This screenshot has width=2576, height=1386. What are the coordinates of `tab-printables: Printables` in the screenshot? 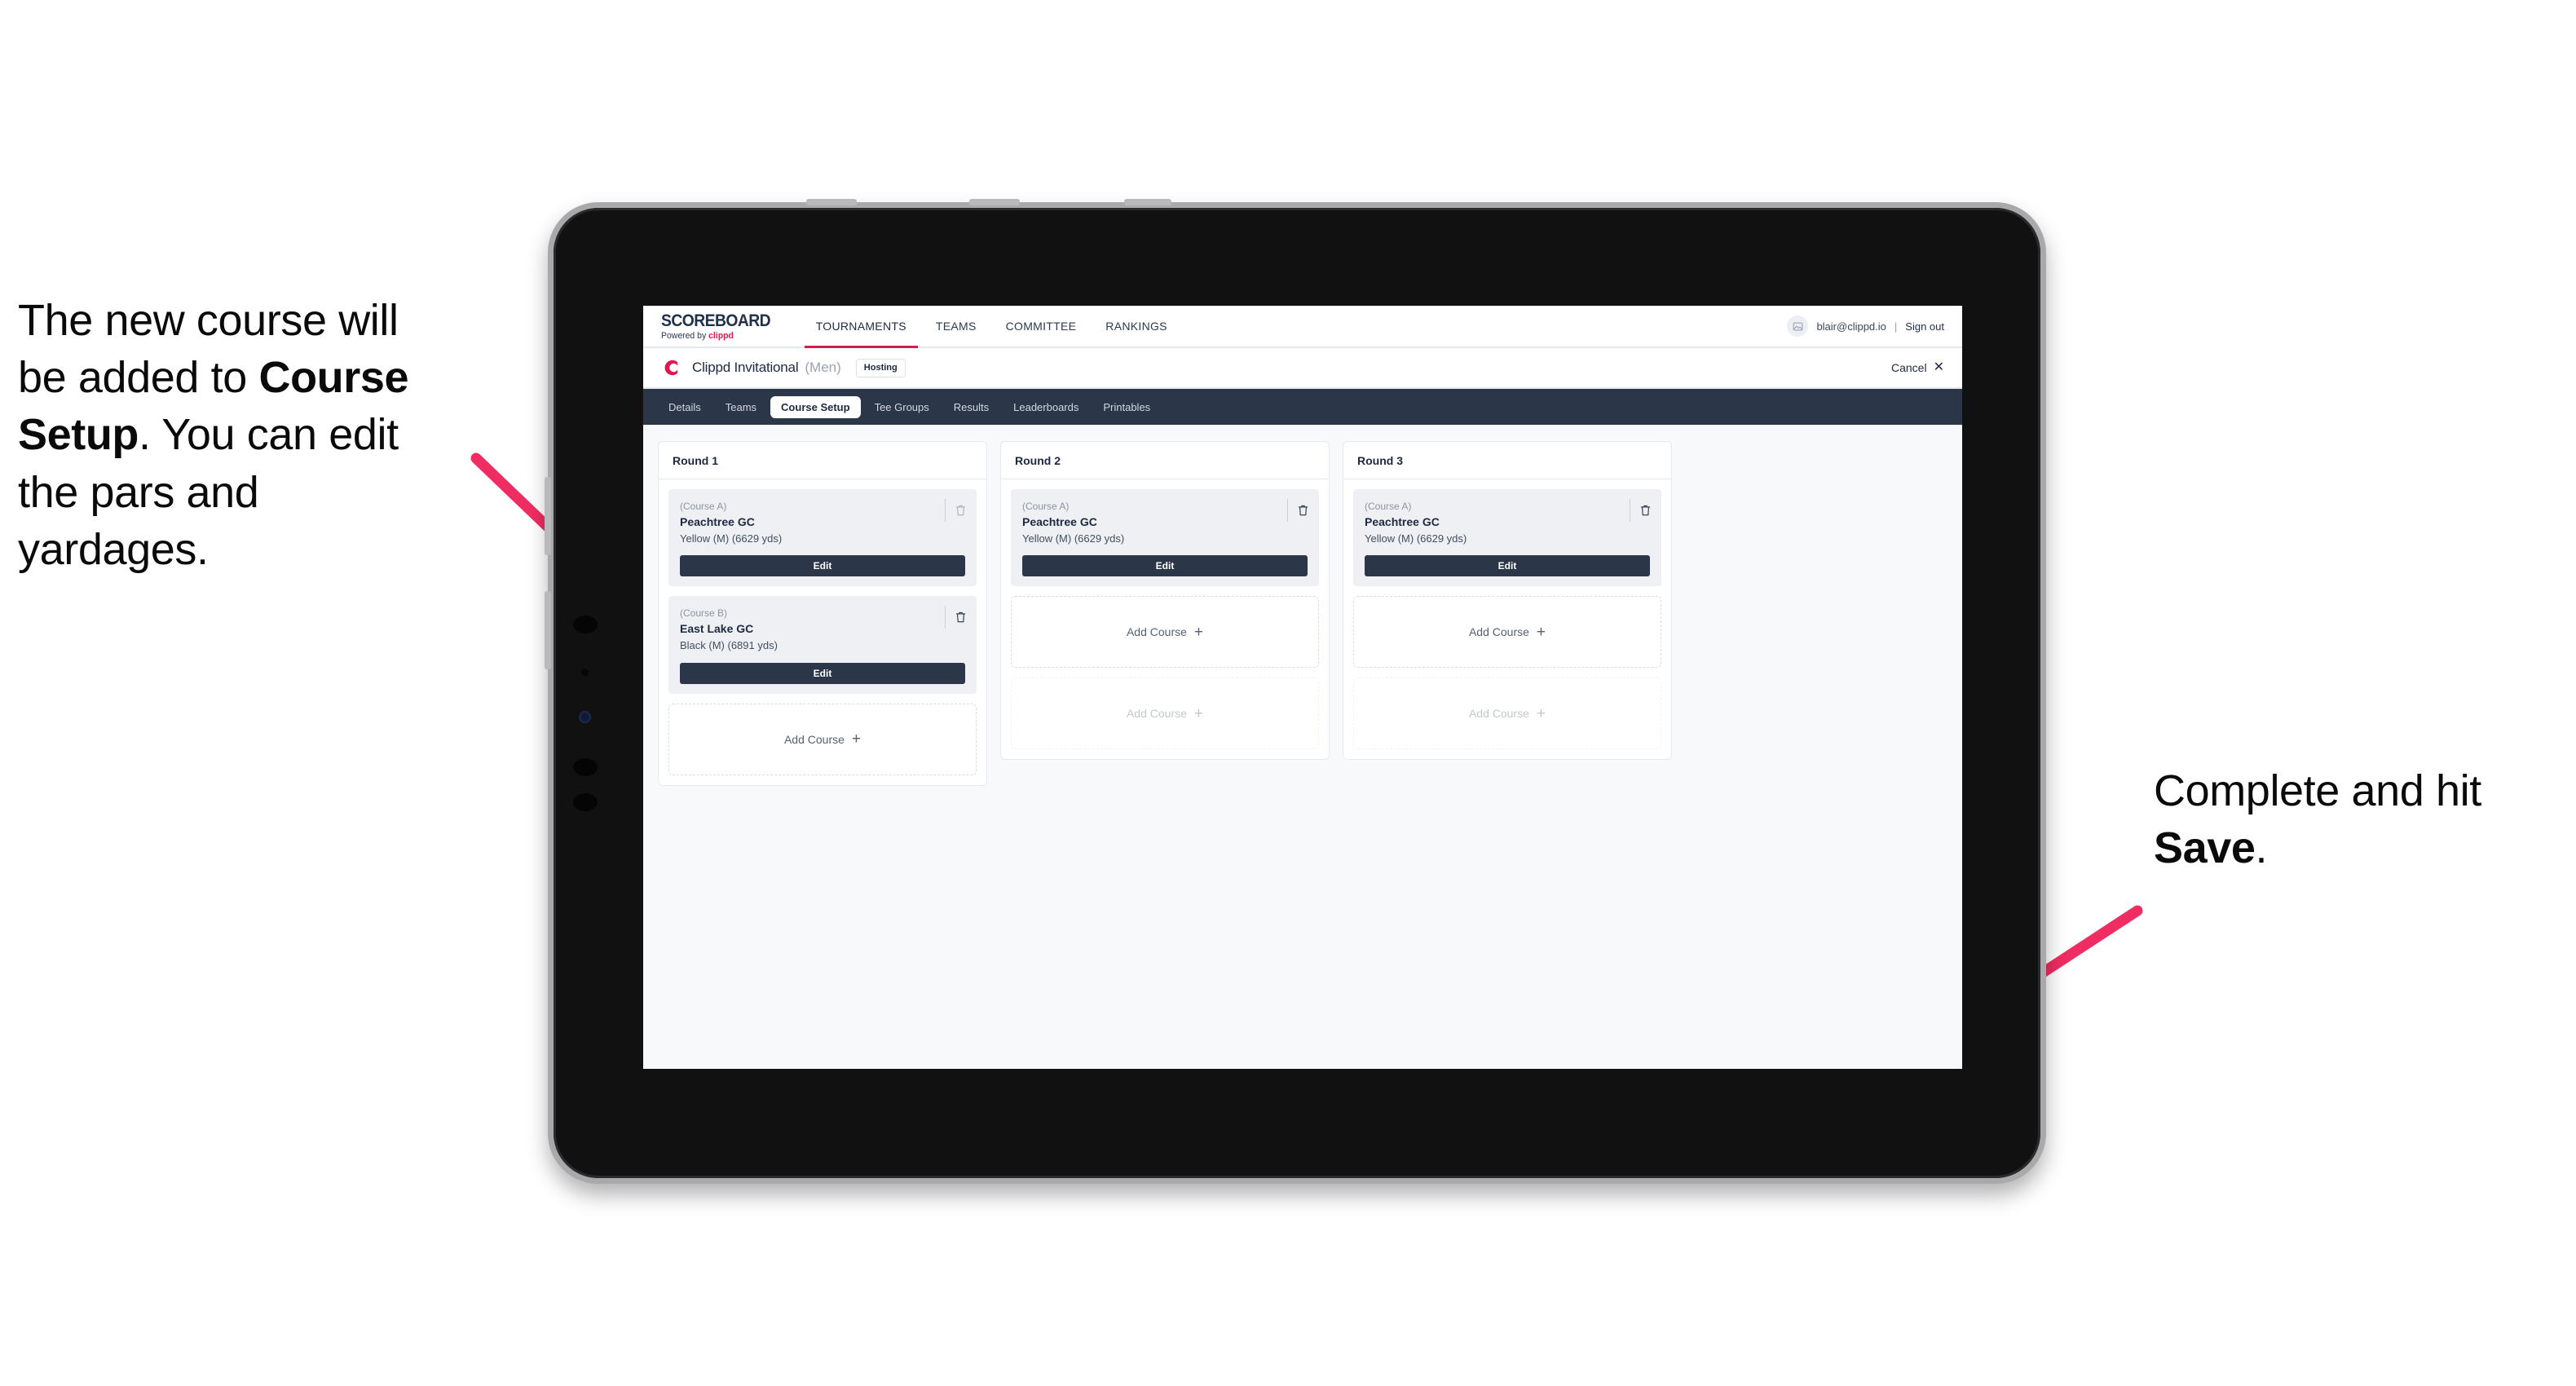 It's located at (1126, 407).